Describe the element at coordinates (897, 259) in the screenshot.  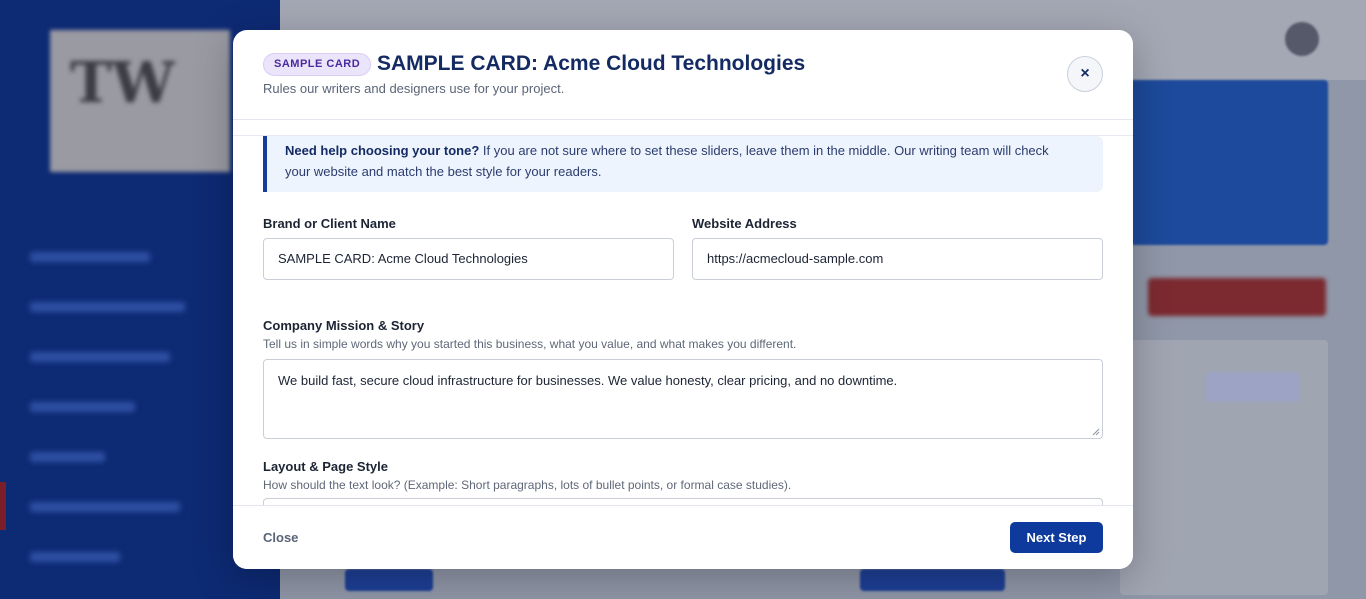
I see `website-input: https://acmecloud-sample.com` at that location.